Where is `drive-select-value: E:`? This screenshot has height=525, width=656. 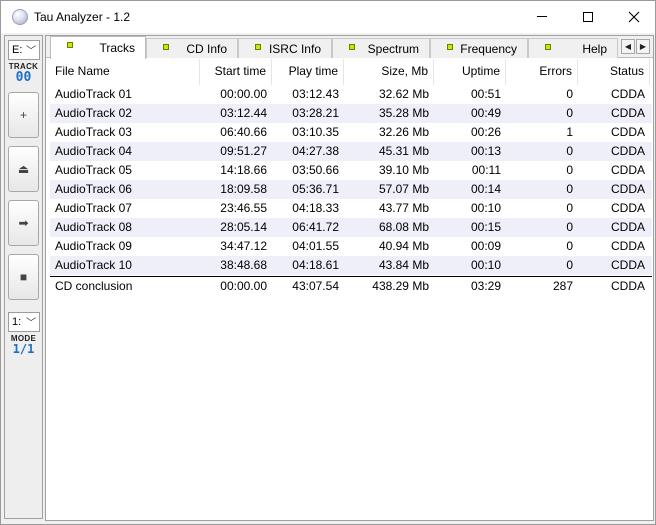
drive-select-value: E: is located at coordinates (17, 50).